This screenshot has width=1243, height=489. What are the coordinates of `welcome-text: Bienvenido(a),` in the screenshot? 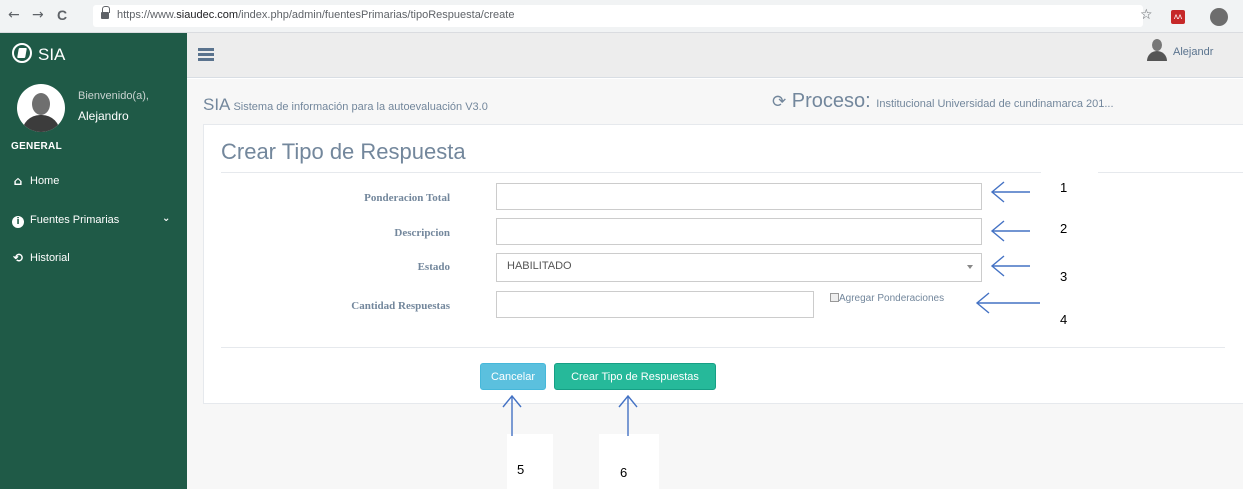 It's located at (113, 96).